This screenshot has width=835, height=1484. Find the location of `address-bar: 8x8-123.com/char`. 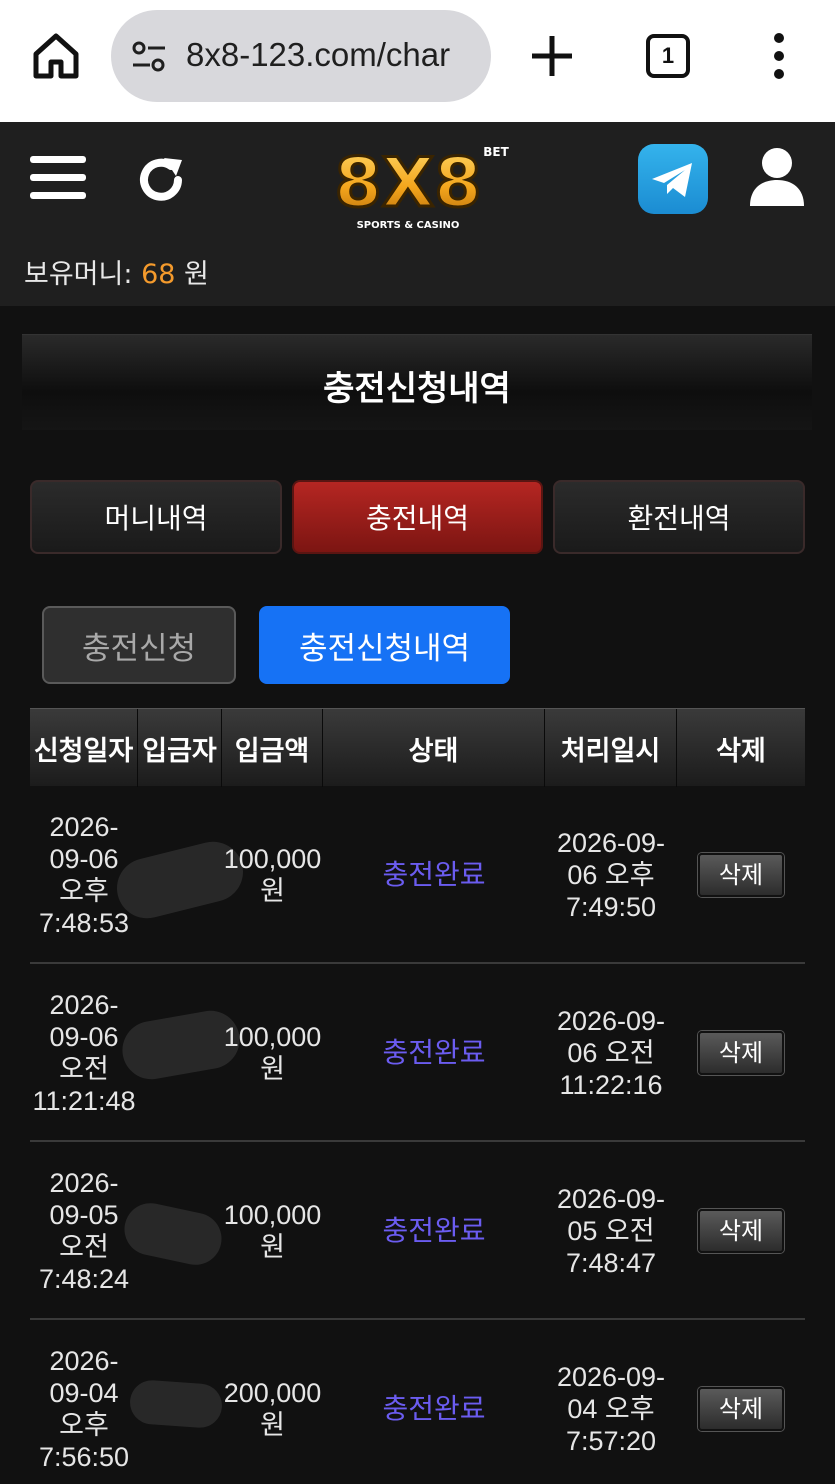

address-bar: 8x8-123.com/char is located at coordinates (301, 56).